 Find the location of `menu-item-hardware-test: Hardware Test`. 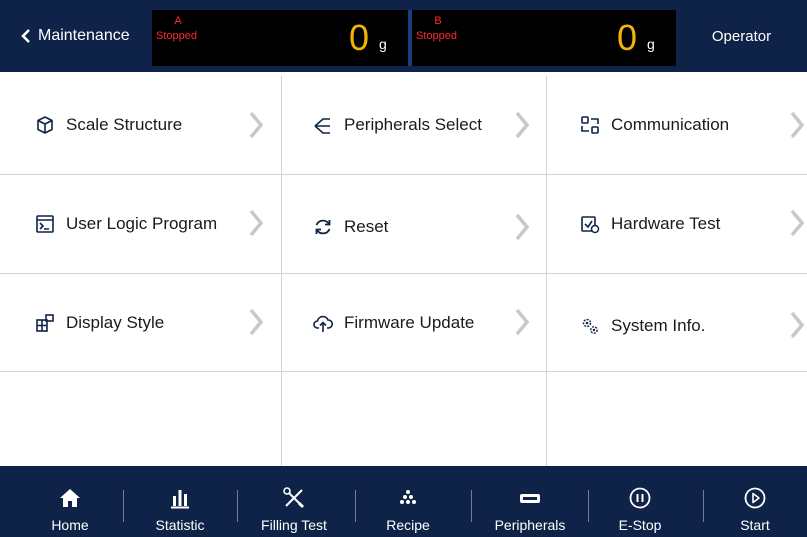

menu-item-hardware-test: Hardware Test is located at coordinates (677, 224).